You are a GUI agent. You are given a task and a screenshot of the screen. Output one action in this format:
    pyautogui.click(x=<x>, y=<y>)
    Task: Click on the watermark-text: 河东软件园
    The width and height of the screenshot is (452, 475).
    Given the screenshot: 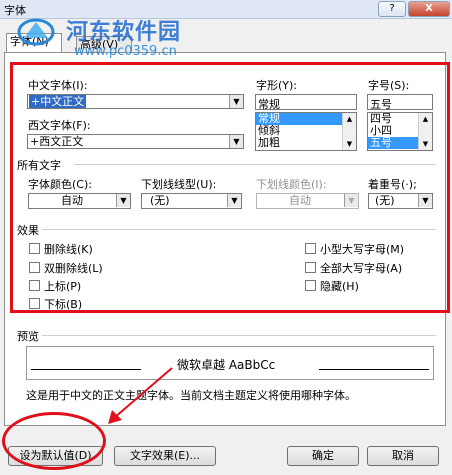 What is the action you would take?
    pyautogui.click(x=124, y=32)
    